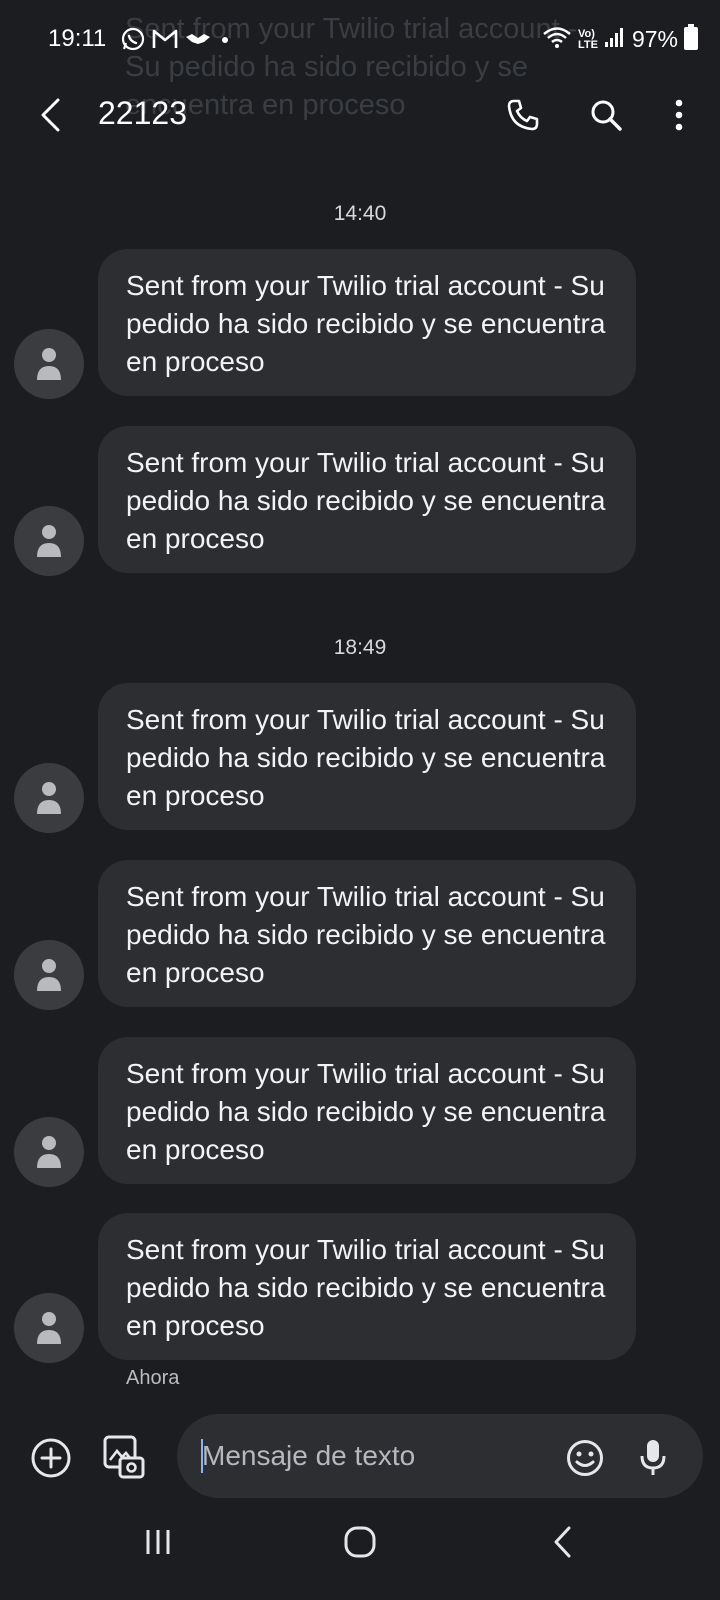 The height and width of the screenshot is (1600, 720). I want to click on add-circle-icon, so click(51, 1458).